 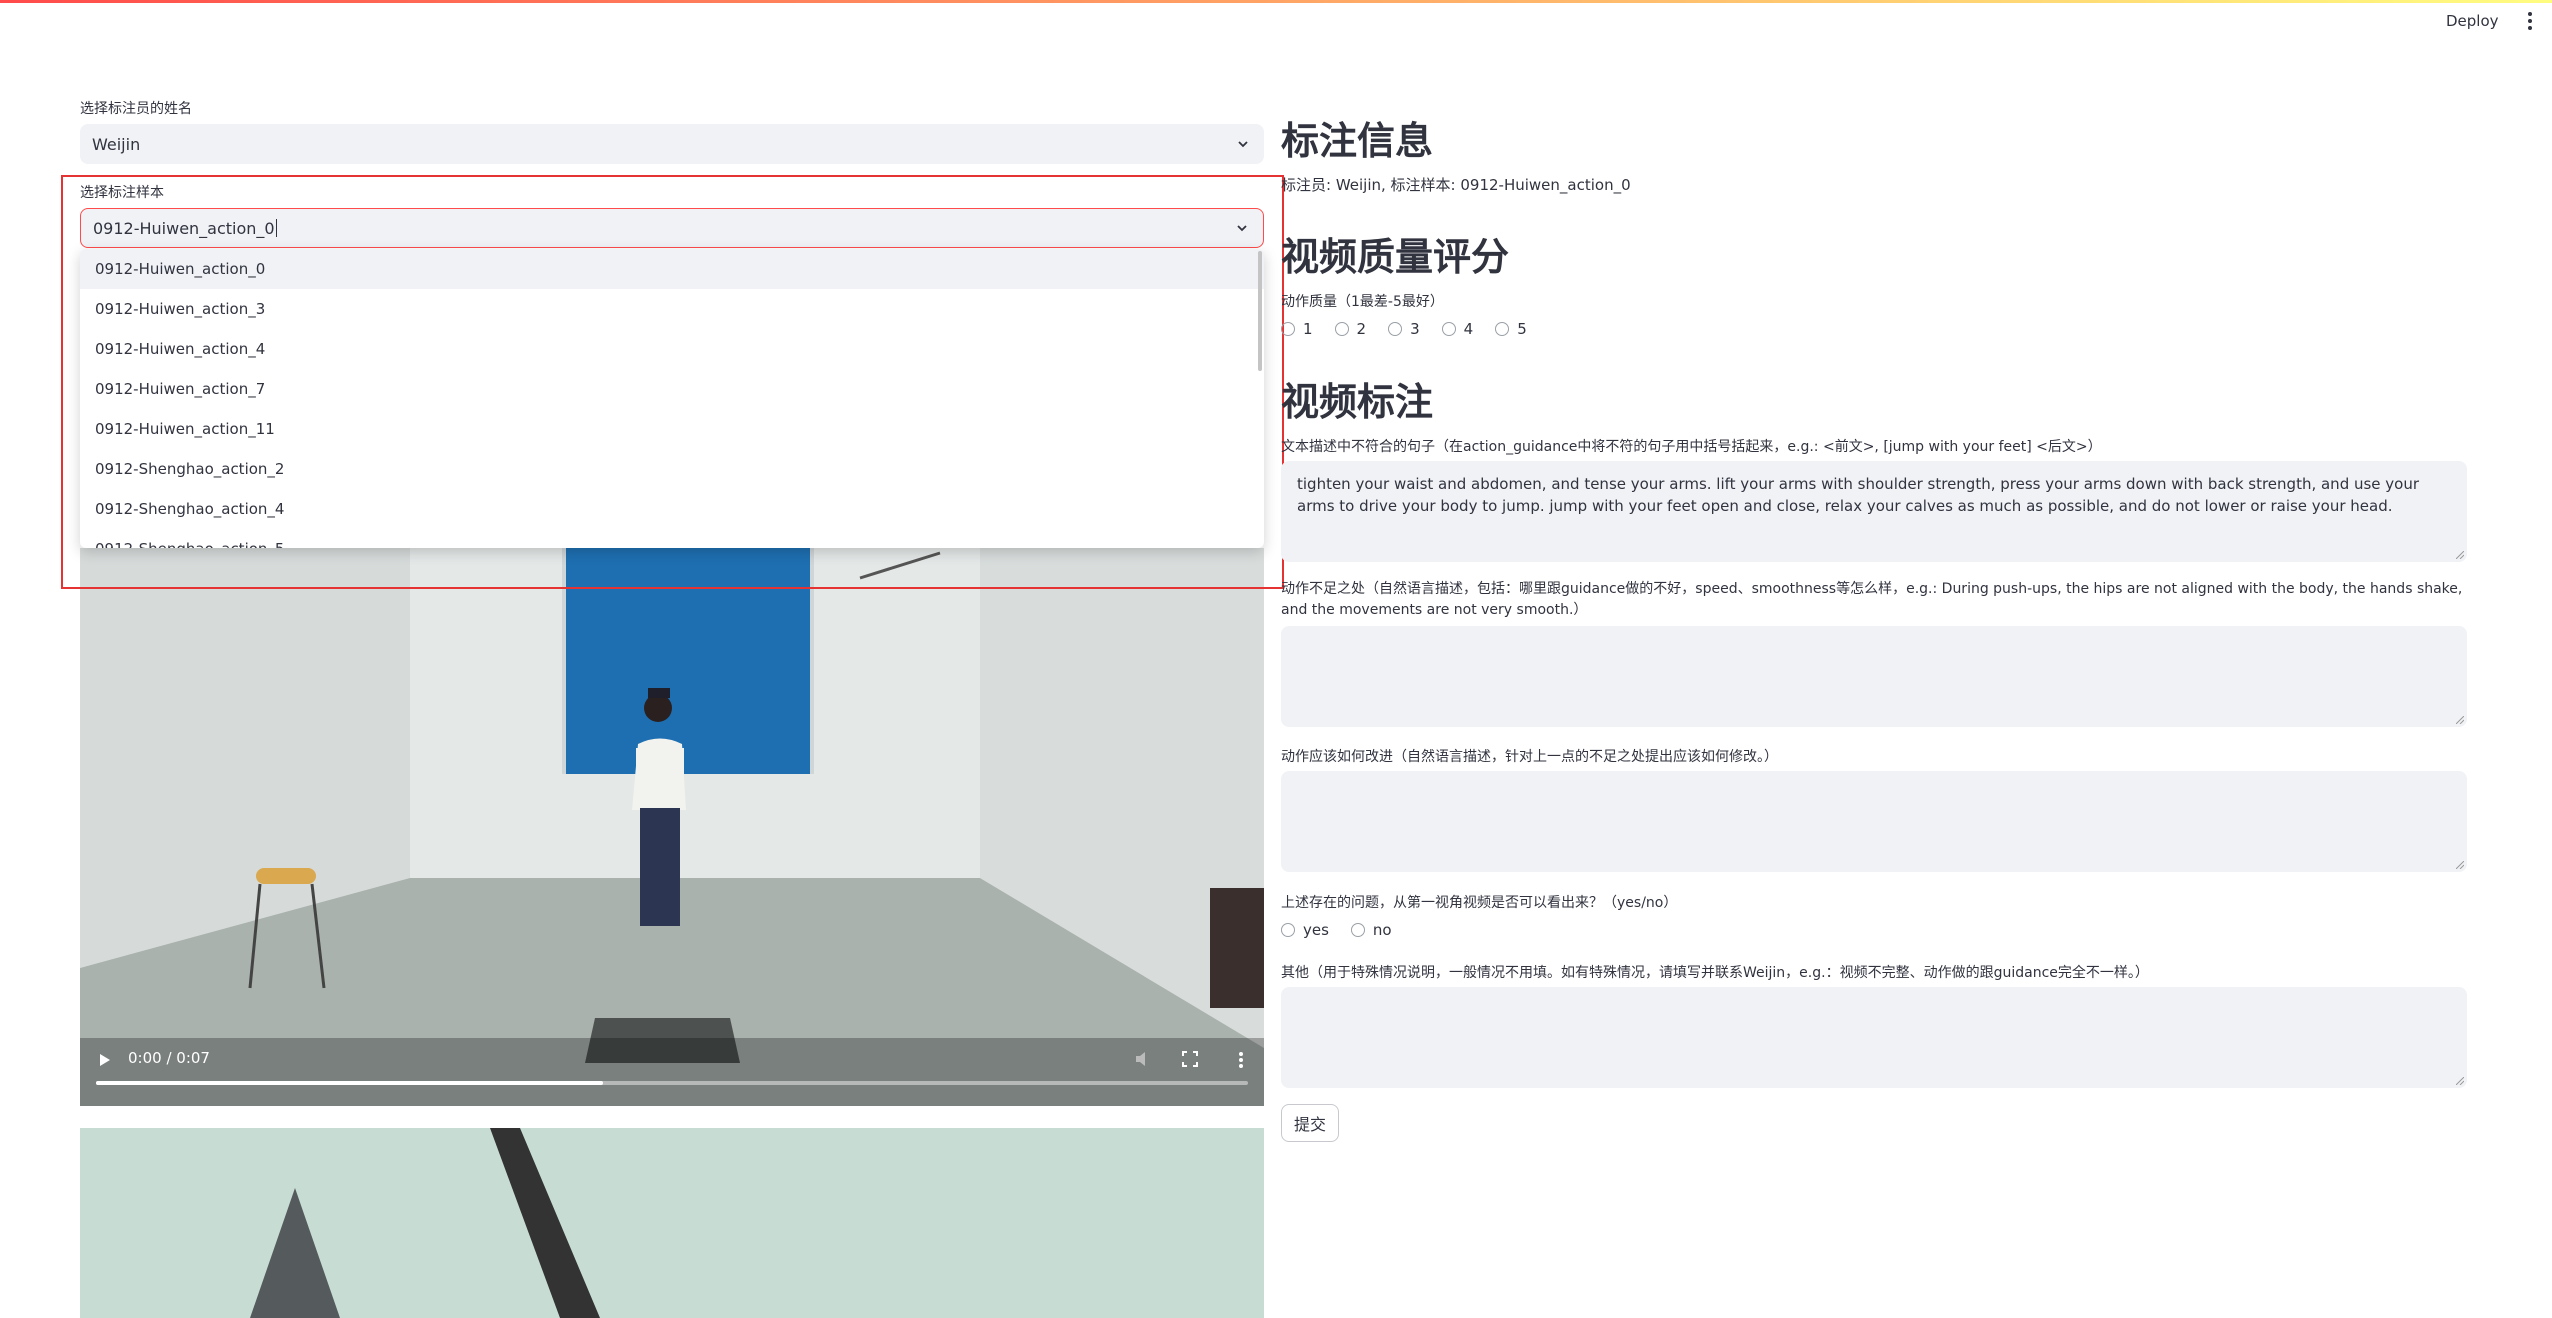 I want to click on quality-option-1: 1, so click(x=1297, y=329).